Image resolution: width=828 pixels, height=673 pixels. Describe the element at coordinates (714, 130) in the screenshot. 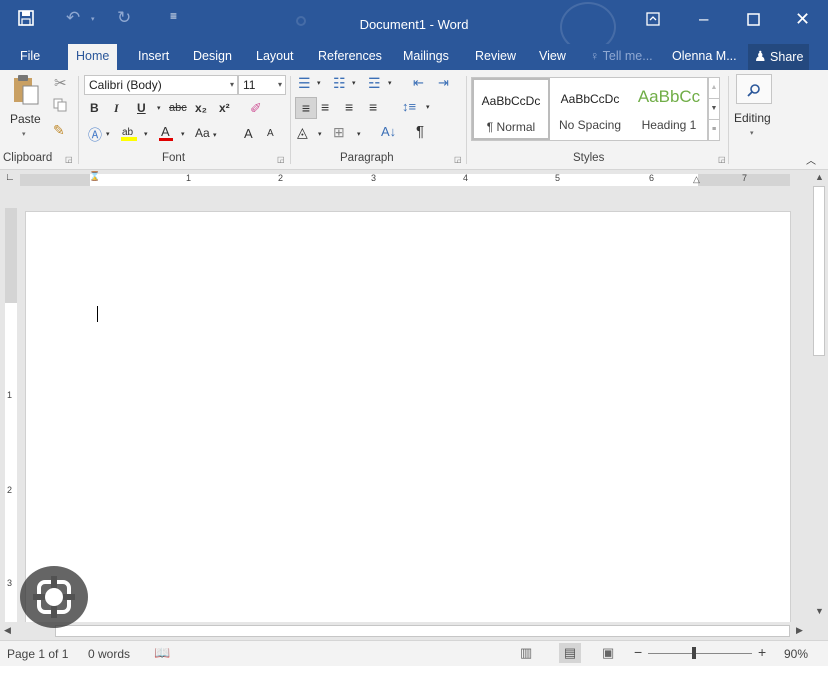

I see `styles-more-icon: ≡` at that location.